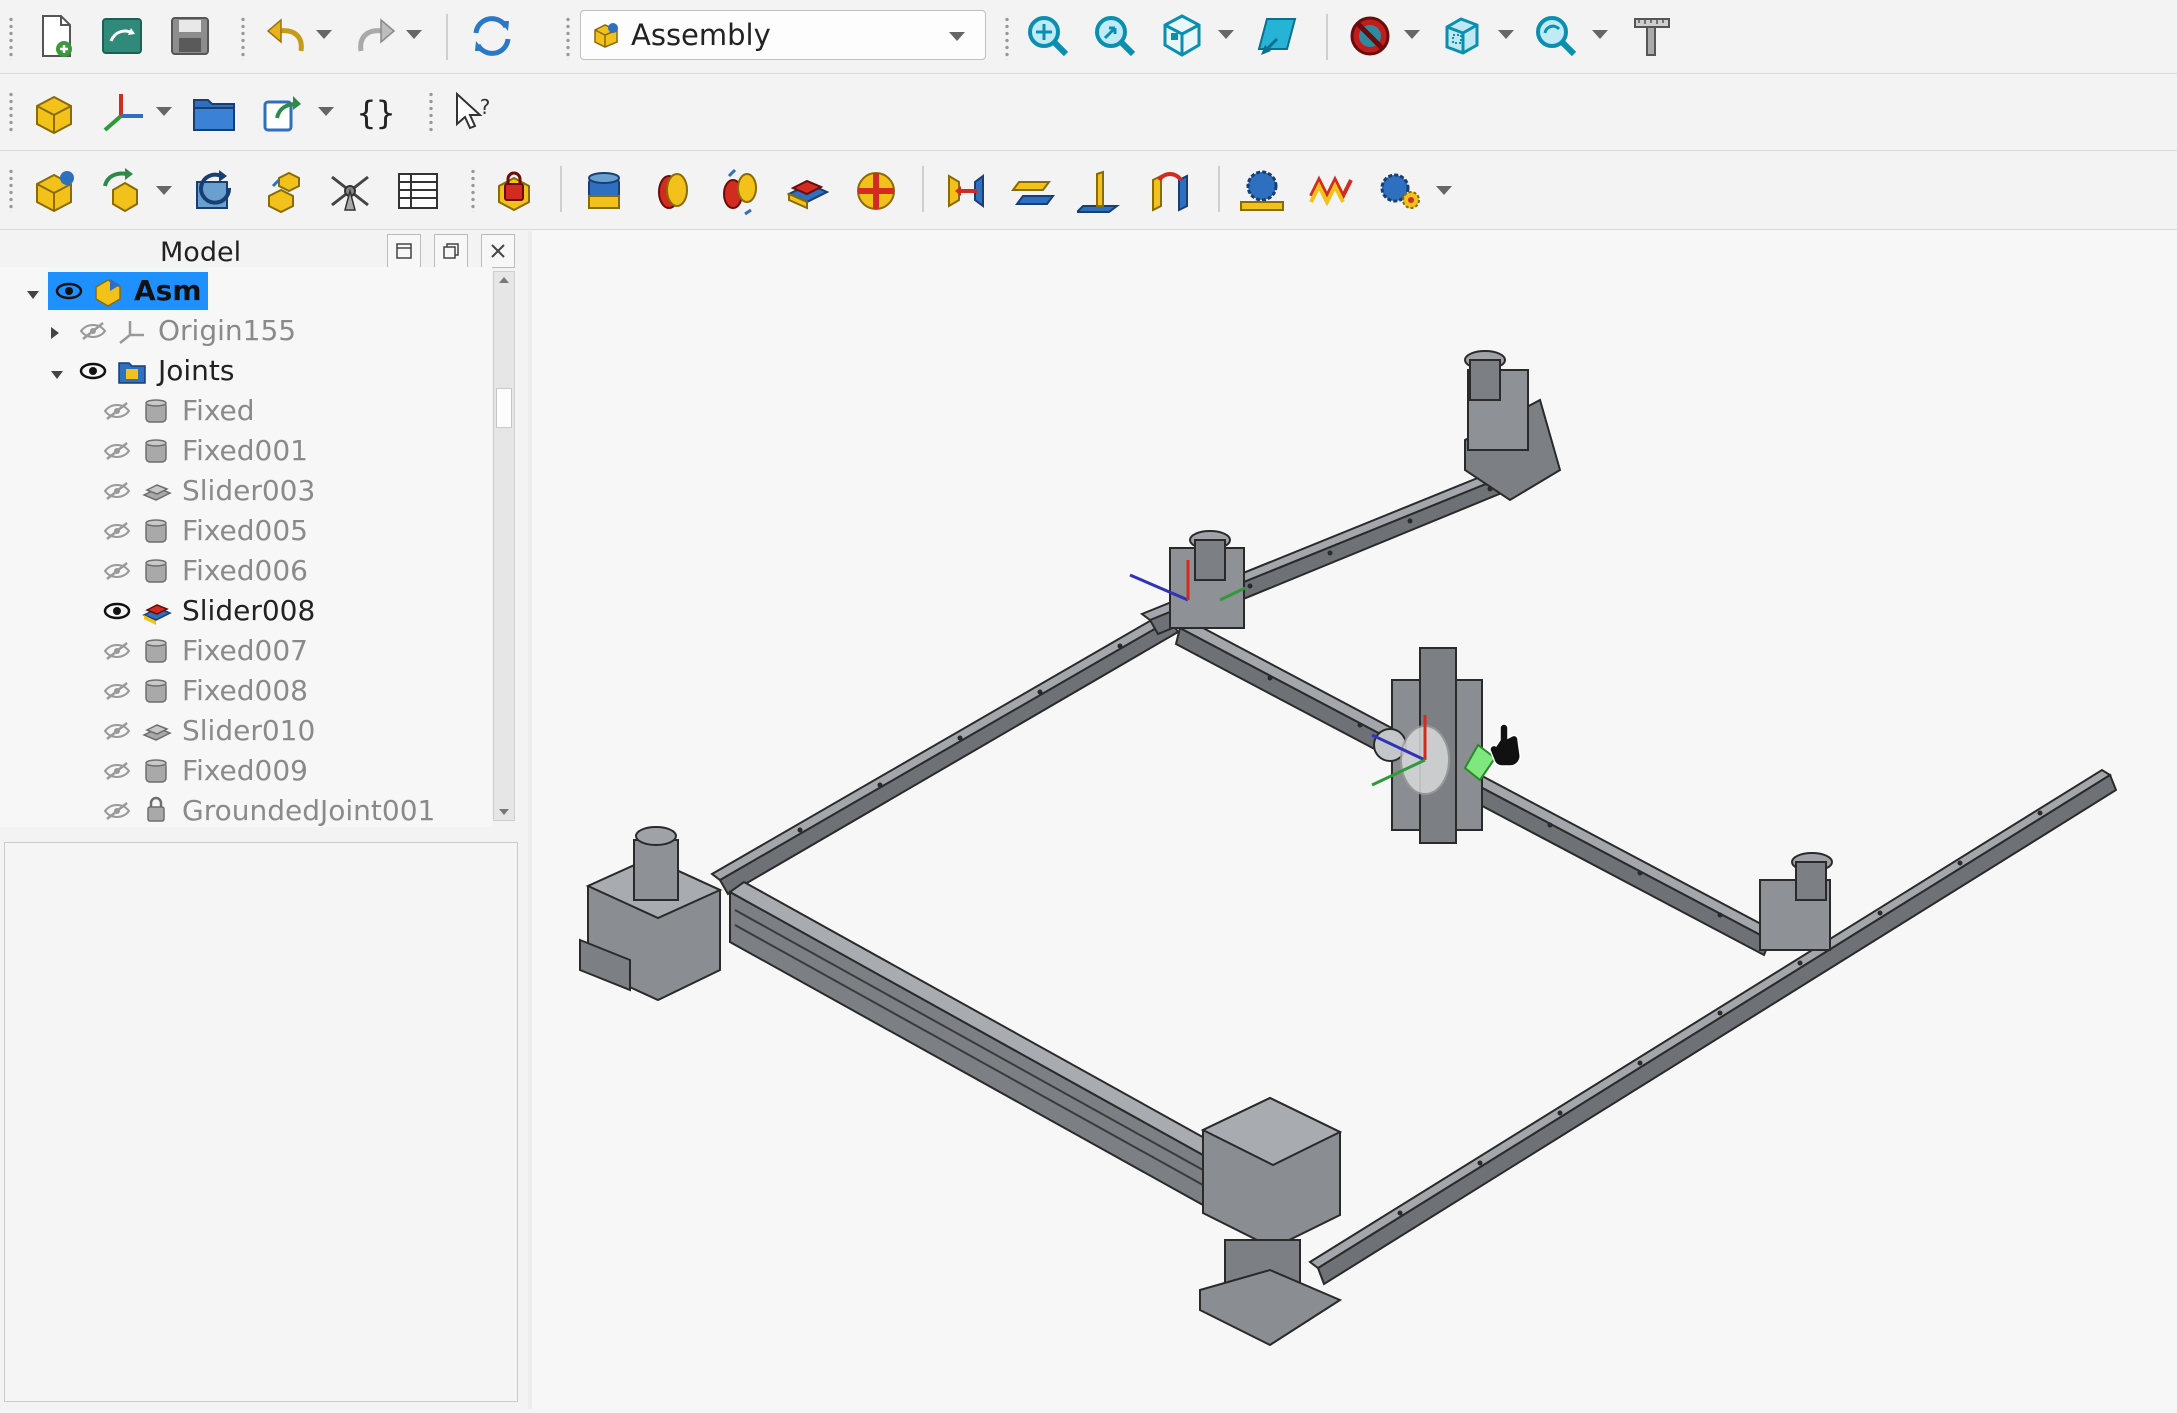 Image resolution: width=2177 pixels, height=1413 pixels. Describe the element at coordinates (124, 191) in the screenshot. I see `insert-component-button` at that location.